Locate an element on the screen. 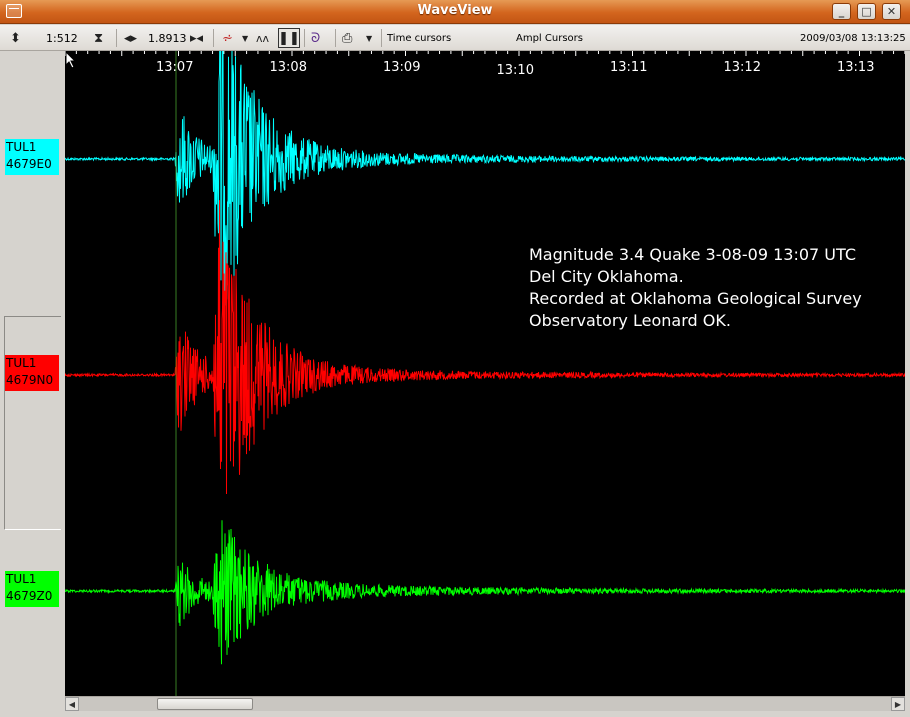  scrollbar-thumb is located at coordinates (205, 704).